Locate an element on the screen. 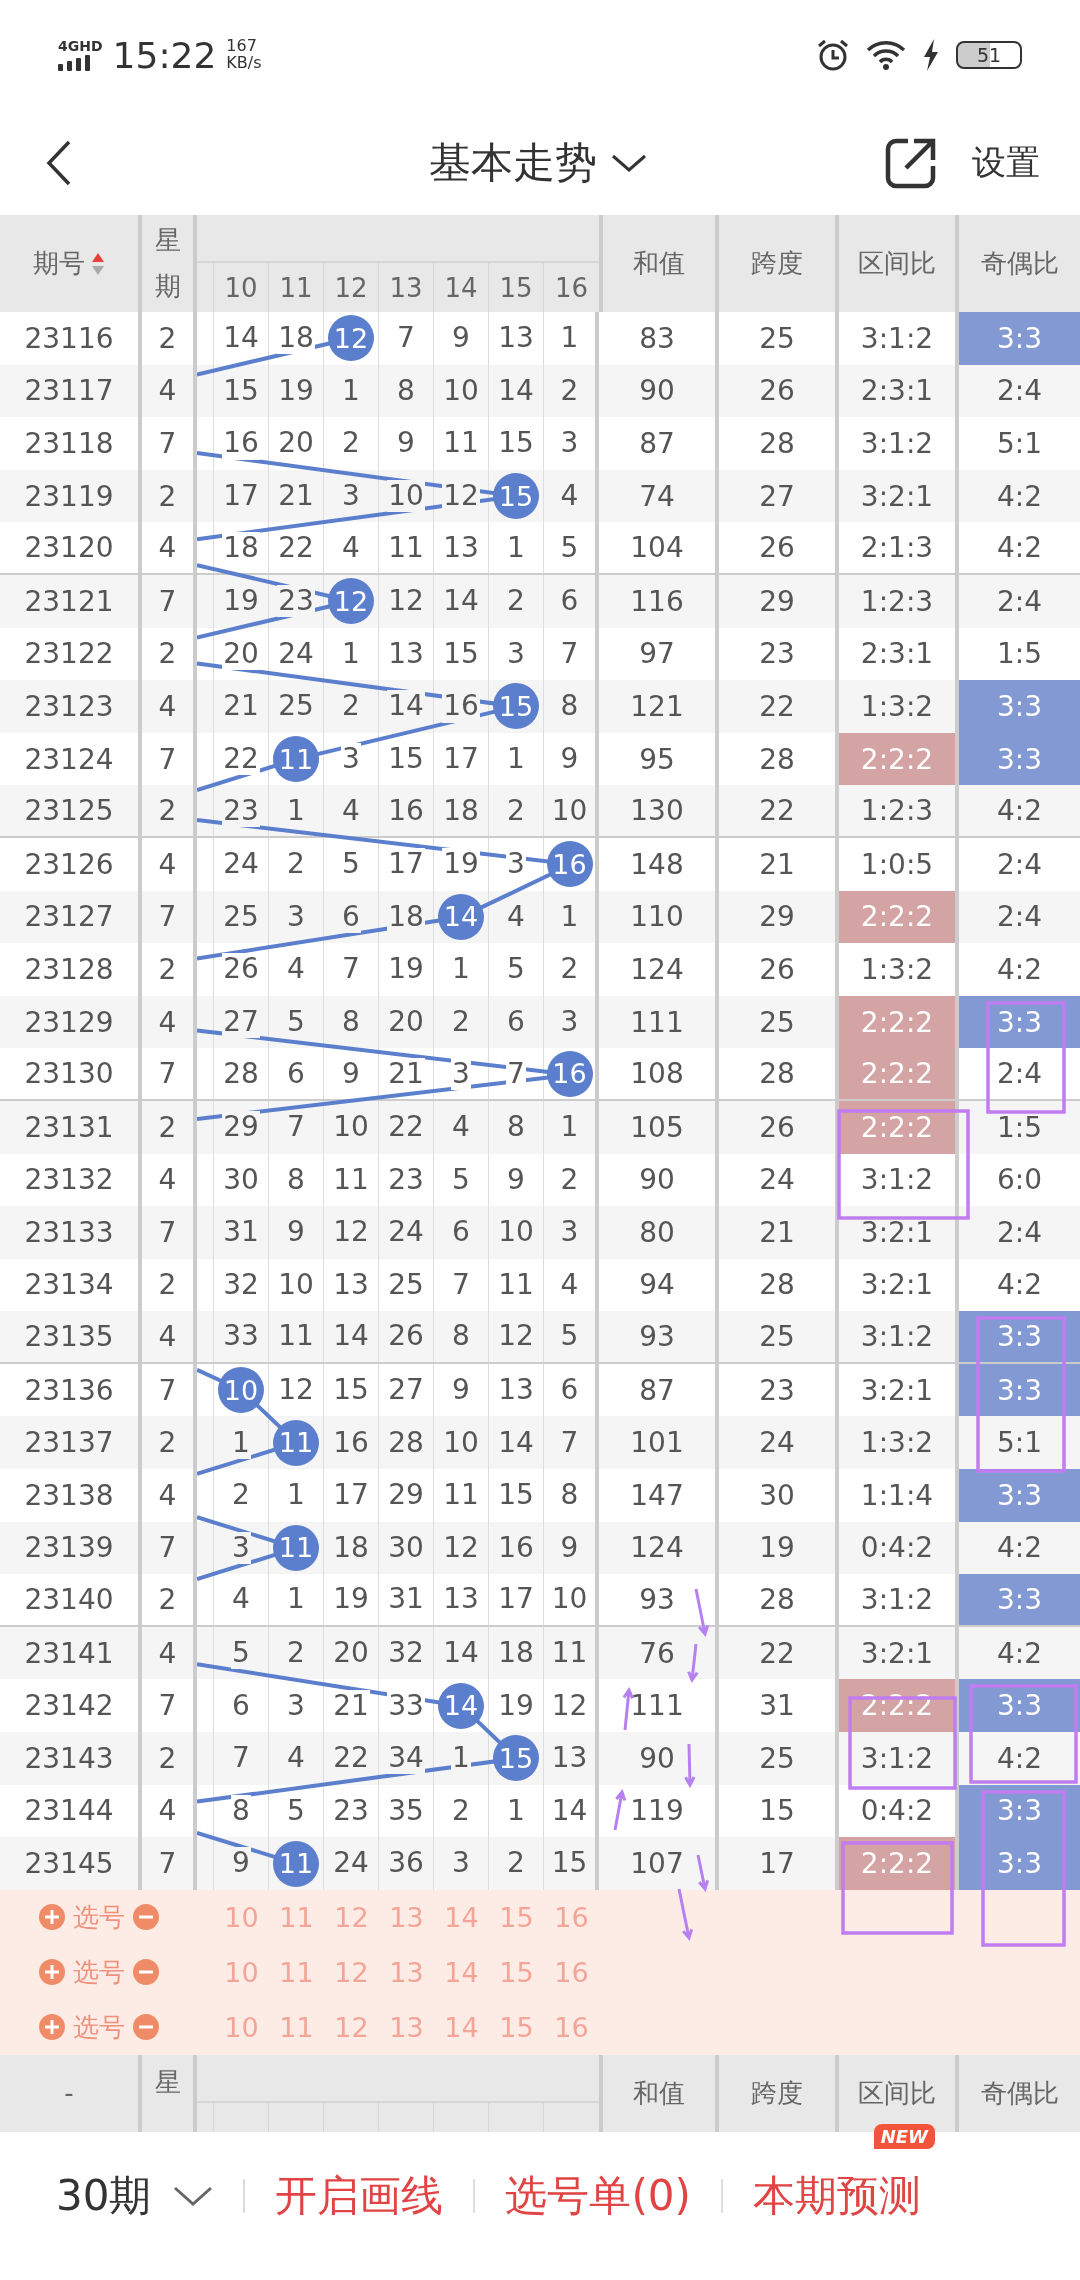 This screenshot has width=1080, height=2280. table-cell: 95 is located at coordinates (657, 759).